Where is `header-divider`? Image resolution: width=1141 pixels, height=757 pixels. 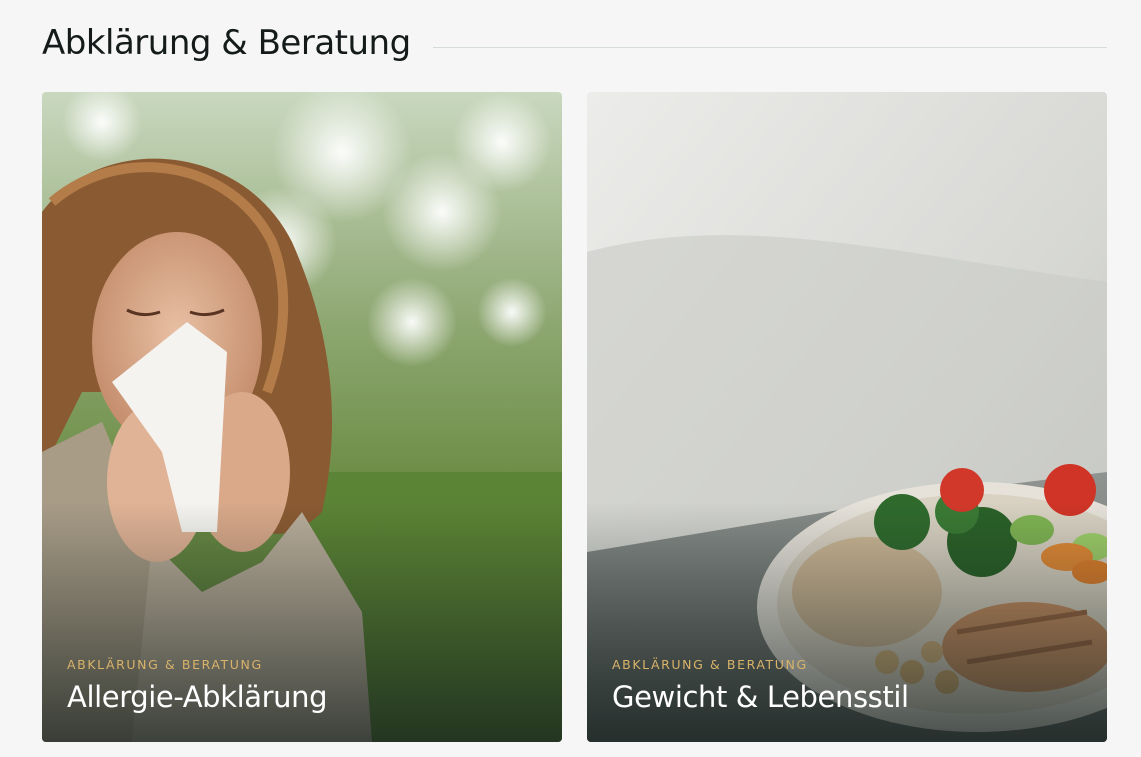
header-divider is located at coordinates (769, 47).